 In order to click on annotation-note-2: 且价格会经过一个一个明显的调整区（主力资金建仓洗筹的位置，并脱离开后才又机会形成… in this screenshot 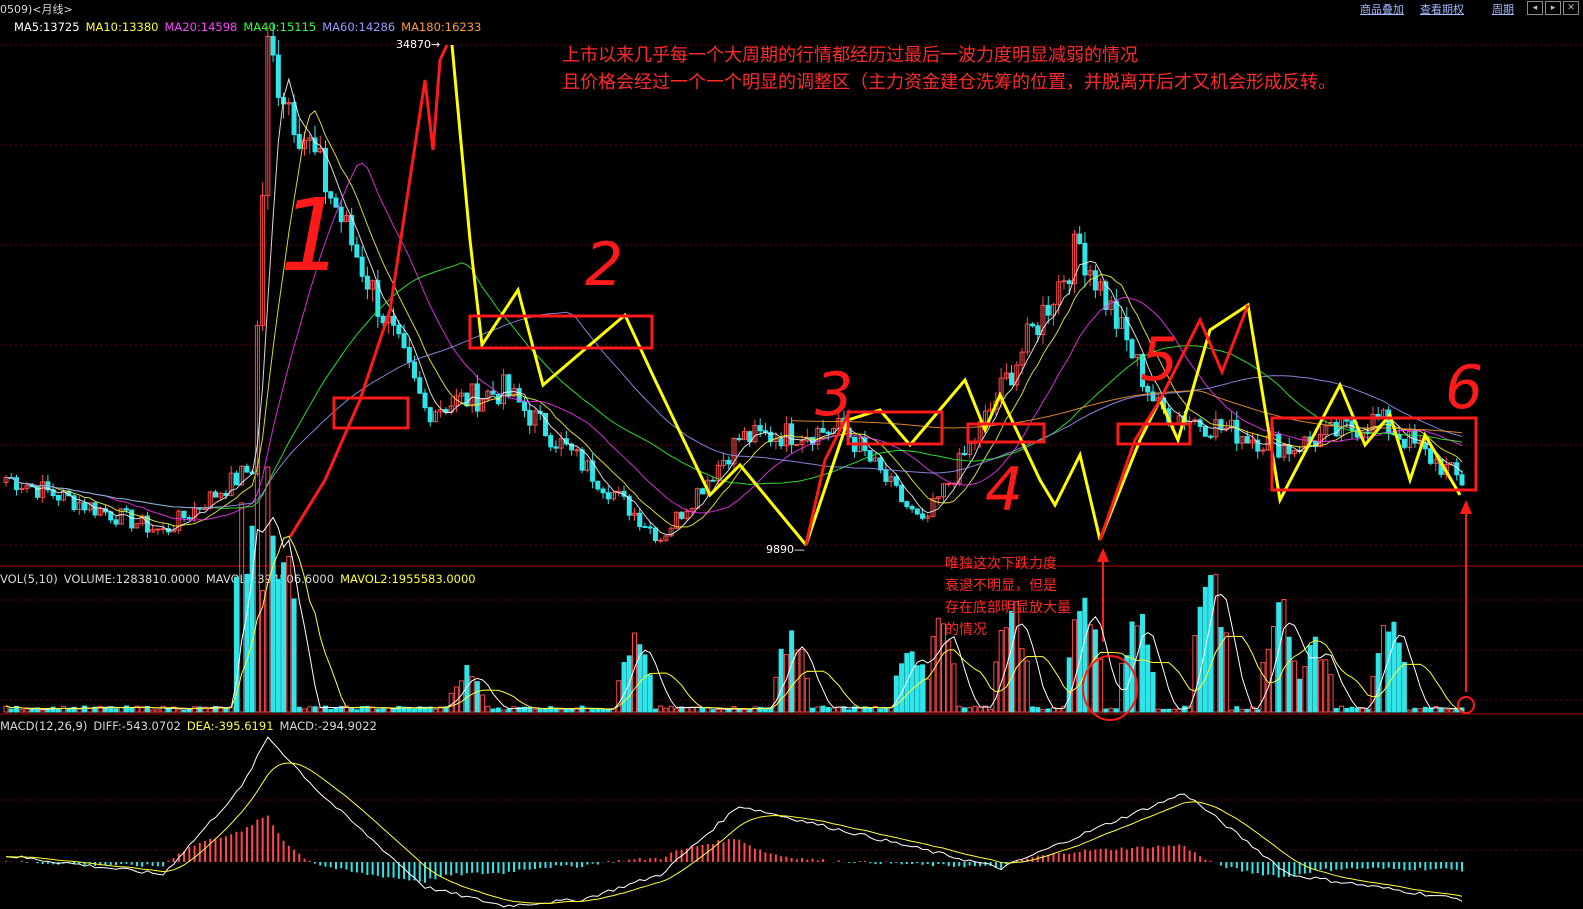, I will do `click(949, 82)`.